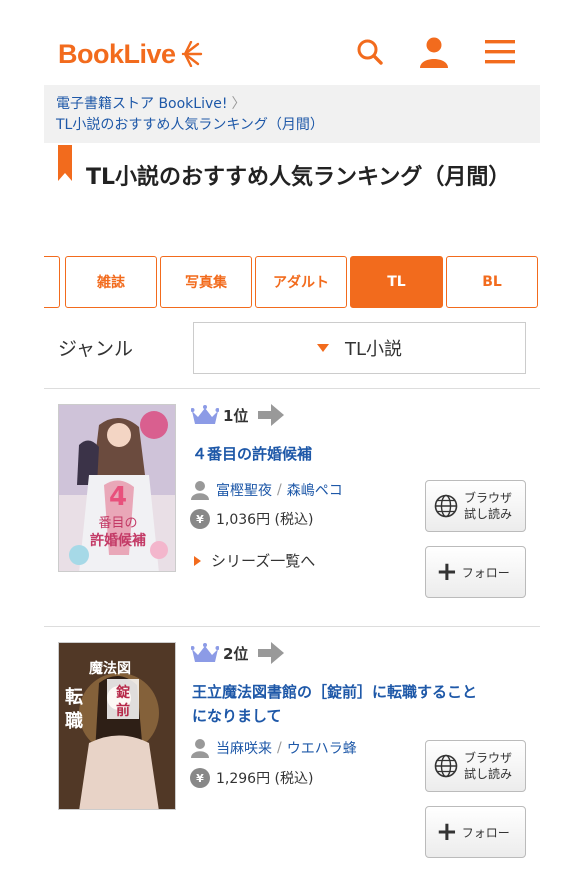 This screenshot has height=876, width=568. Describe the element at coordinates (74, 697) in the screenshot. I see `svg-text: 転` at that location.